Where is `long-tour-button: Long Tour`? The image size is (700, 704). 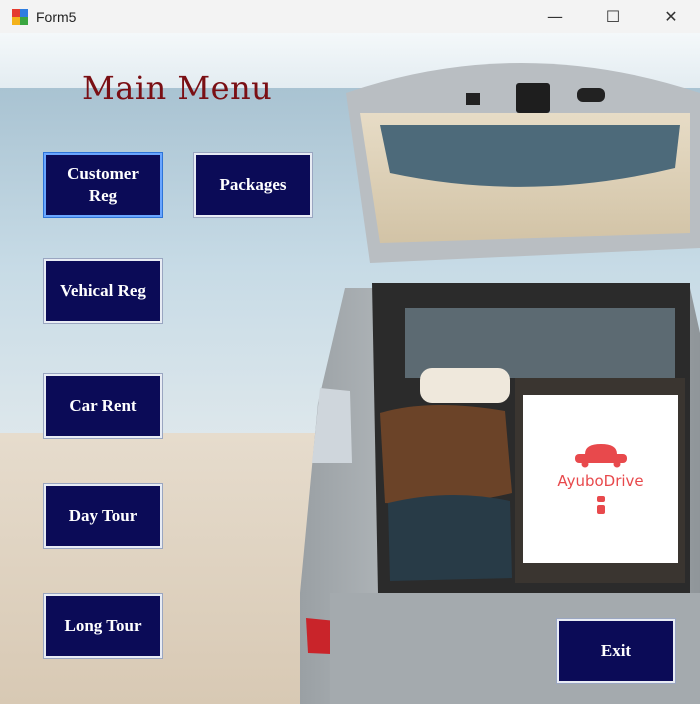 long-tour-button: Long Tour is located at coordinates (103, 626).